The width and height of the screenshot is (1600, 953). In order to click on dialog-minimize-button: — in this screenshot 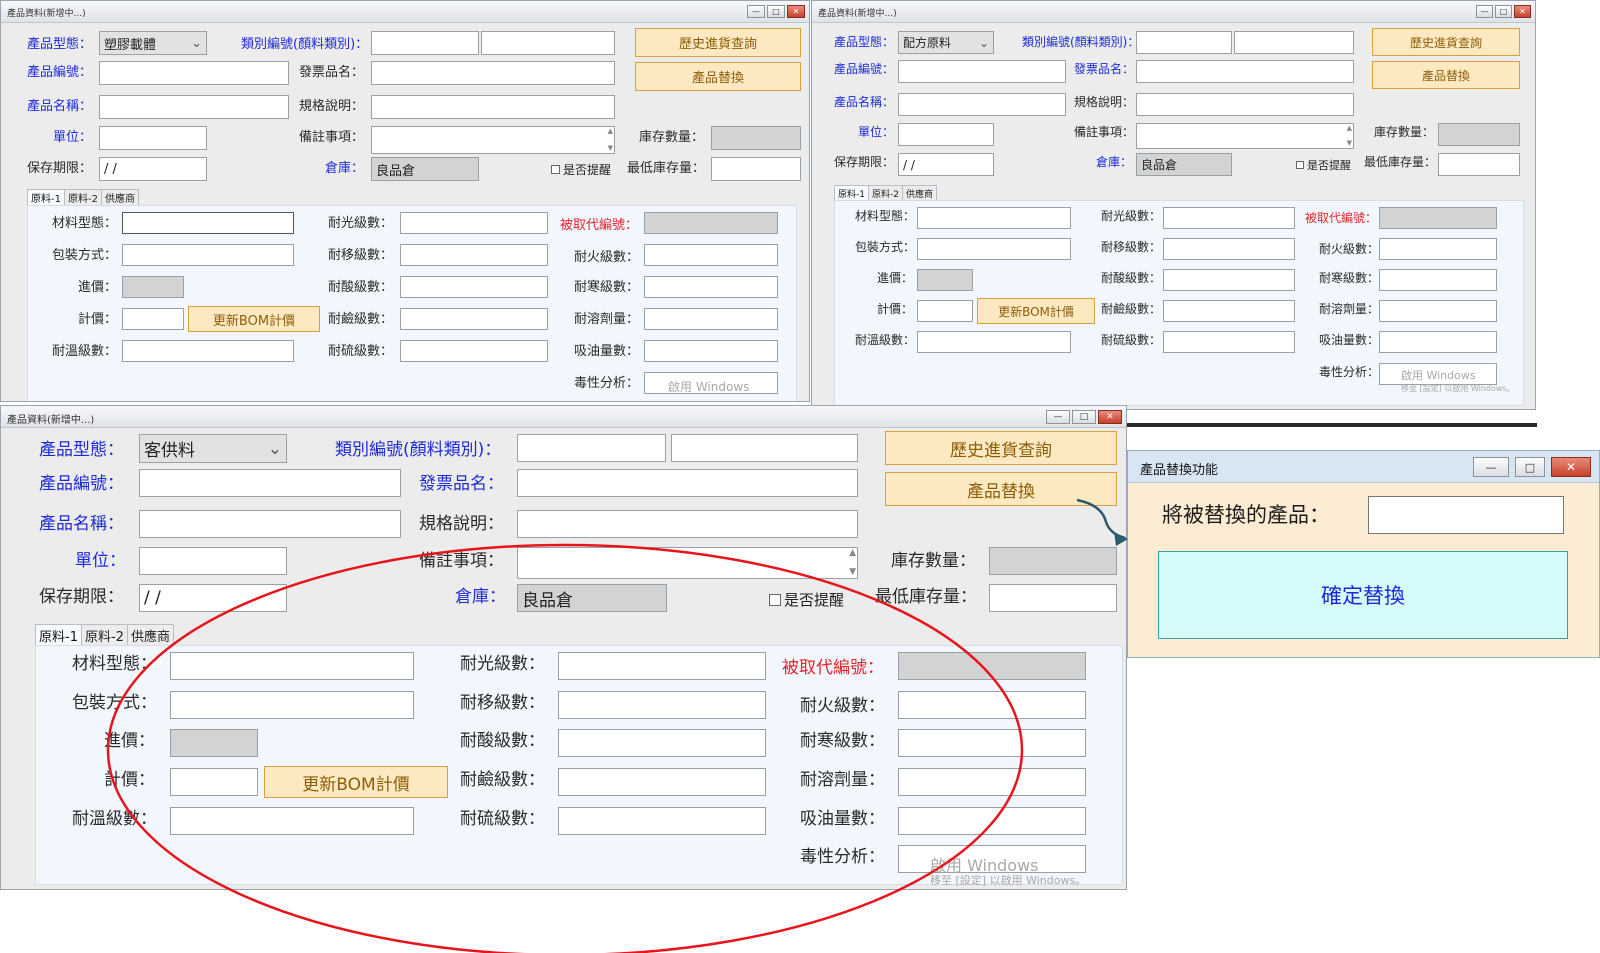, I will do `click(1491, 467)`.